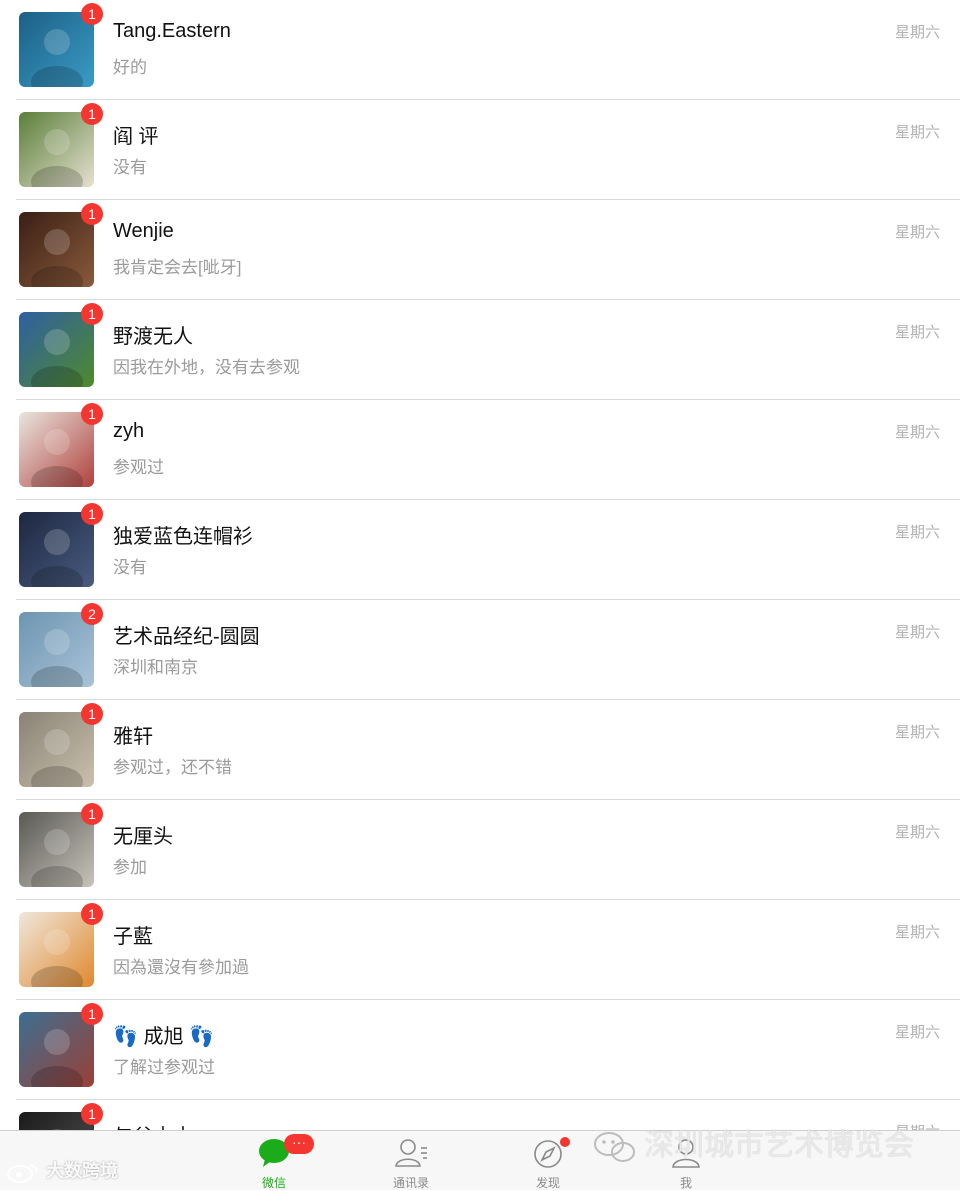 The height and width of the screenshot is (1191, 960). I want to click on chat-name: 野渡无人, so click(153, 337).